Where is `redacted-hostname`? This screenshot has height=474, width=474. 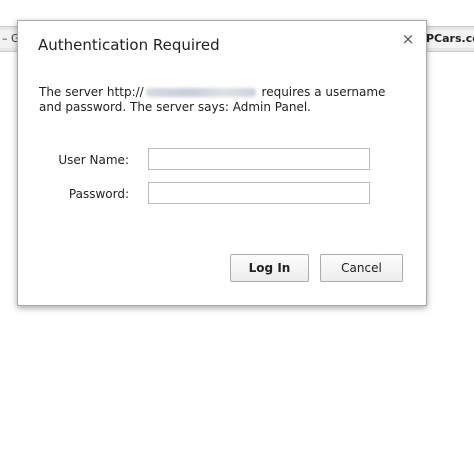
redacted-hostname is located at coordinates (200, 92).